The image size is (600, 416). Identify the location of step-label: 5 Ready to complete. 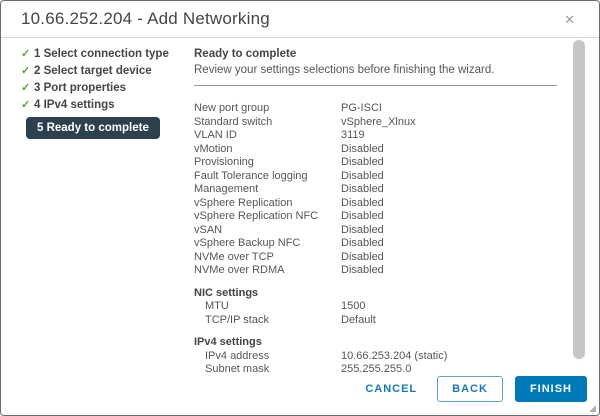
(93, 128).